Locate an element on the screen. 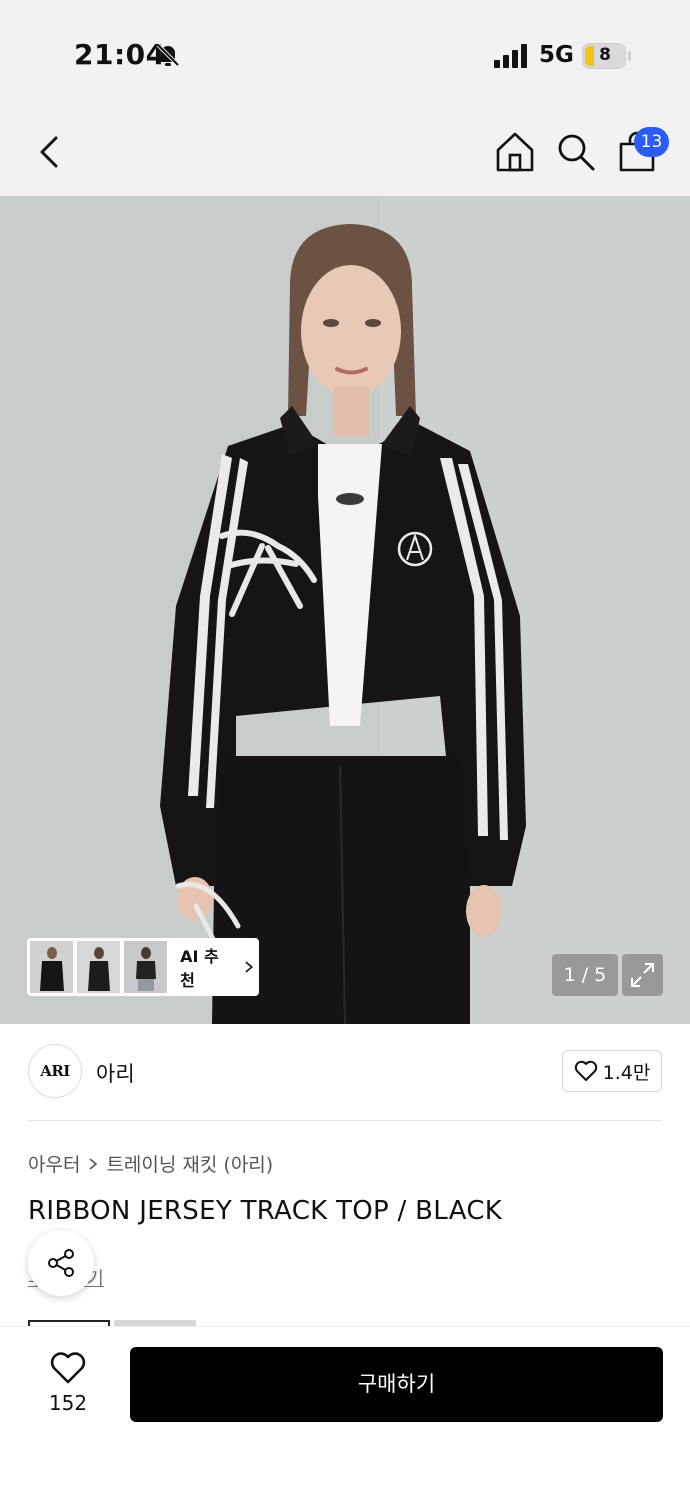  share-button is located at coordinates (61, 1263).